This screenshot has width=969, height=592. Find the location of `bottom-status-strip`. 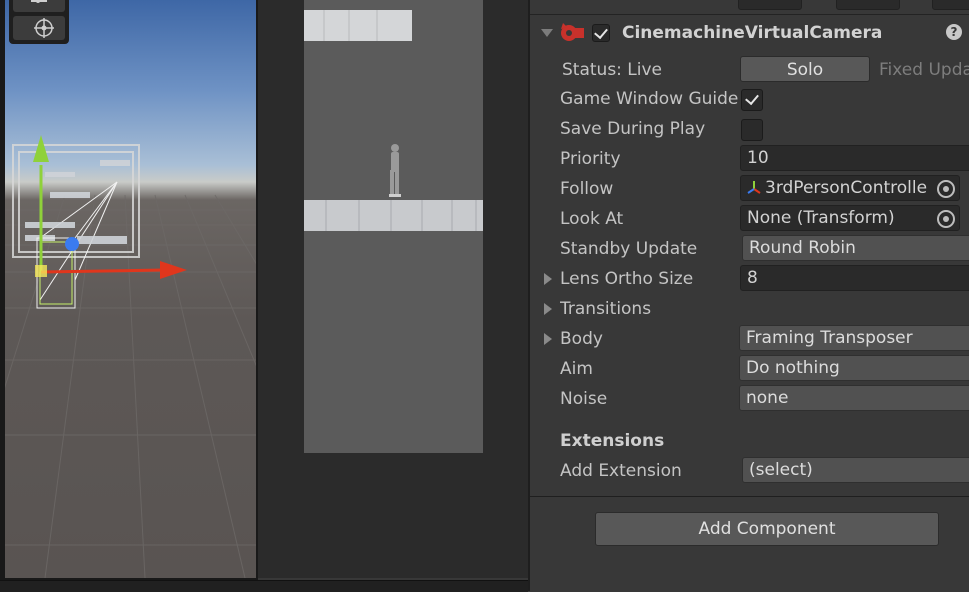

bottom-status-strip is located at coordinates (264, 586).